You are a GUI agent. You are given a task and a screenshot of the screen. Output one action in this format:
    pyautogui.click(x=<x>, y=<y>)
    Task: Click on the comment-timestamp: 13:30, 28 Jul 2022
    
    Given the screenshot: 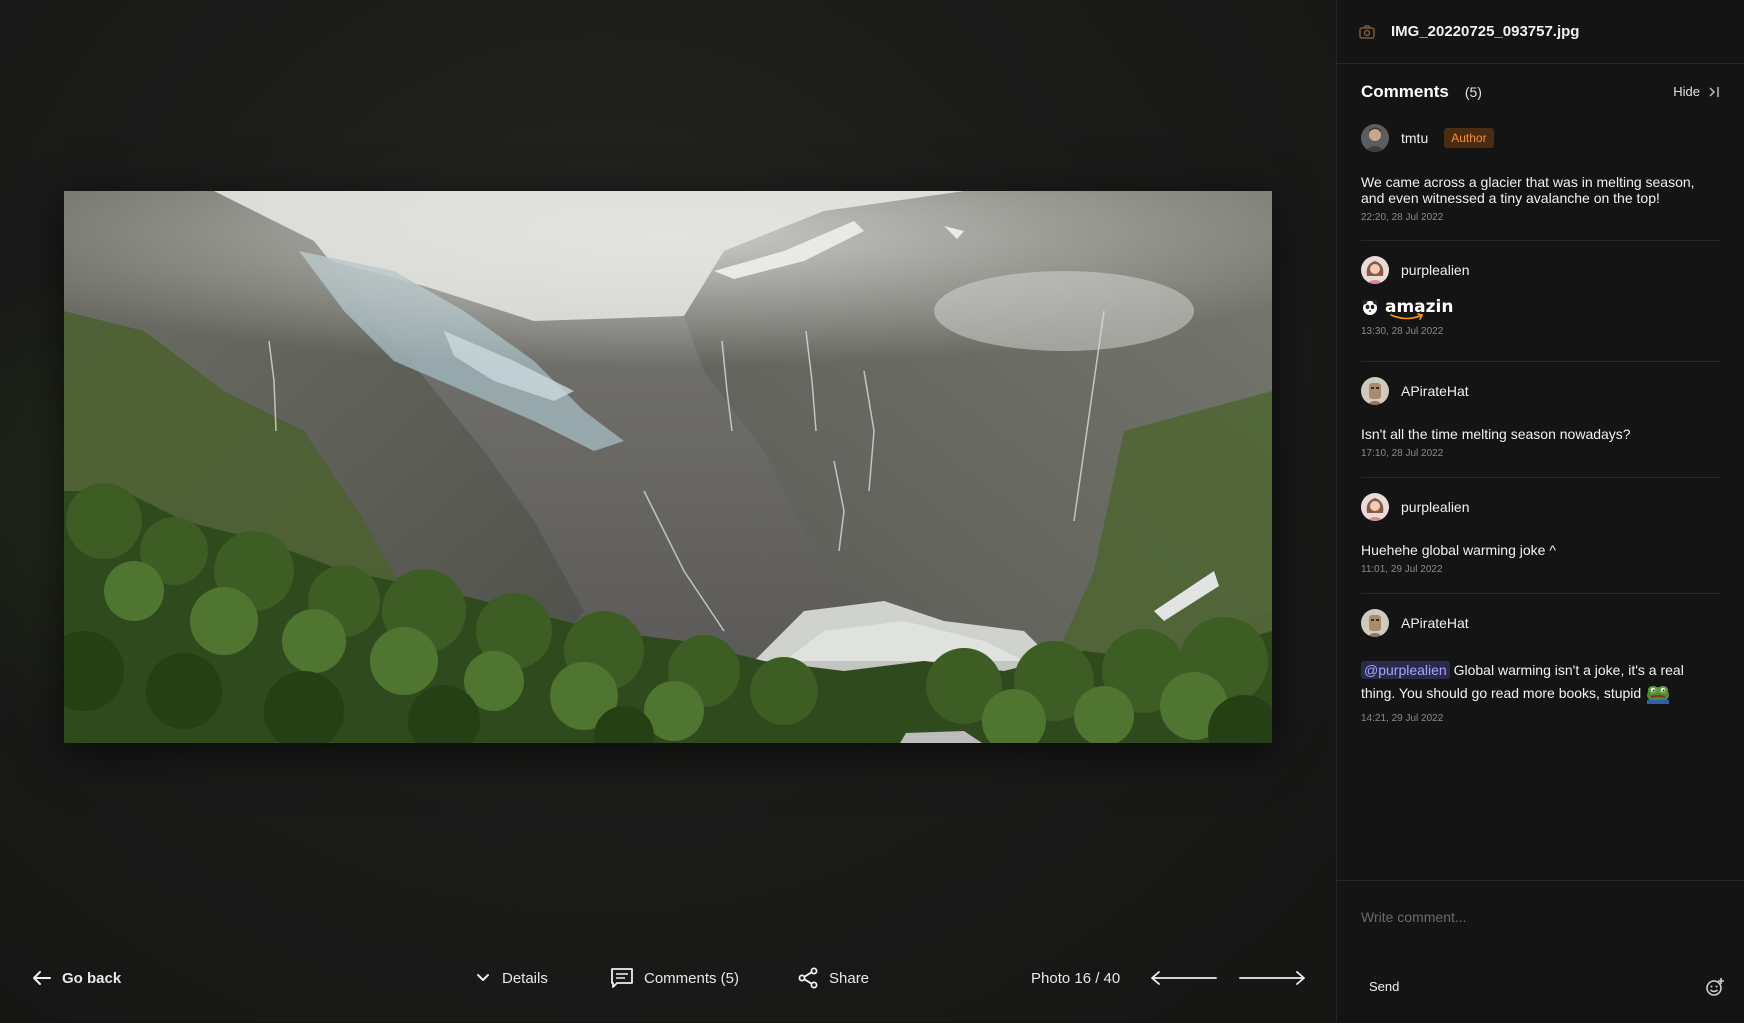 What is the action you would take?
    pyautogui.click(x=1402, y=331)
    